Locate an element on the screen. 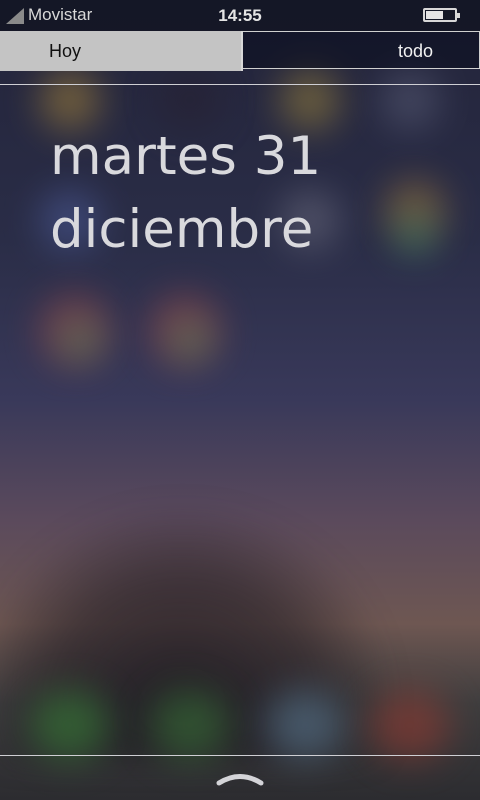 The image size is (480, 800). chevron-up-handle-icon is located at coordinates (240, 779).